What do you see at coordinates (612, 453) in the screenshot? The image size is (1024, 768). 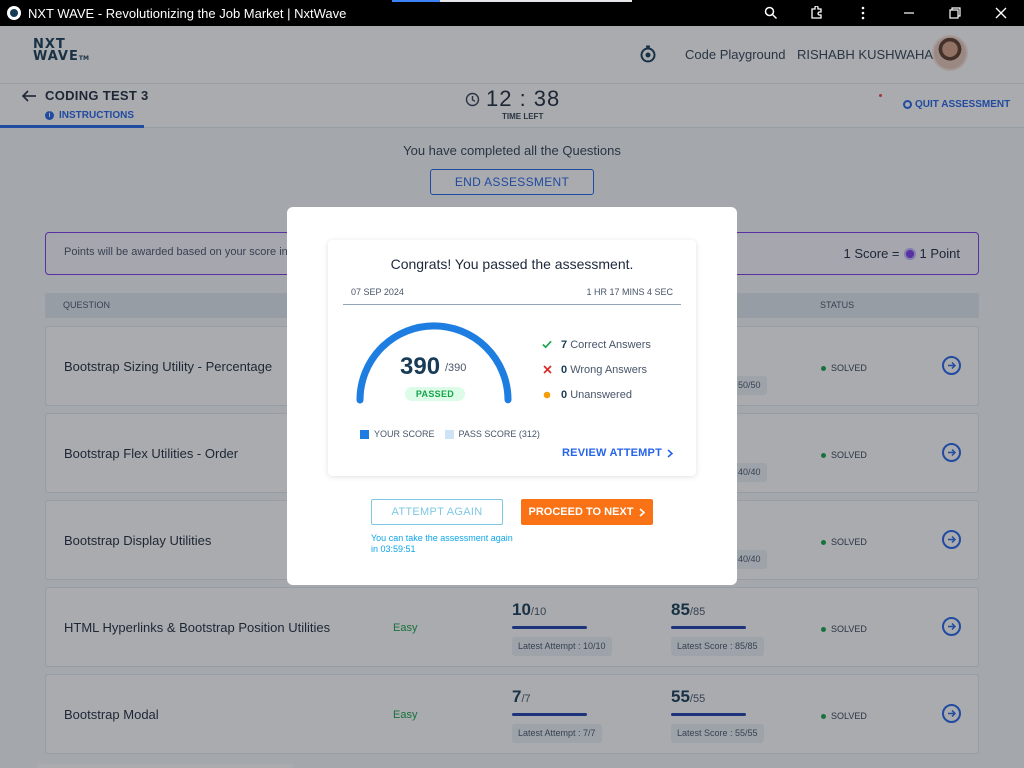 I see `review-label: REVIEW ATTEMPT` at bounding box center [612, 453].